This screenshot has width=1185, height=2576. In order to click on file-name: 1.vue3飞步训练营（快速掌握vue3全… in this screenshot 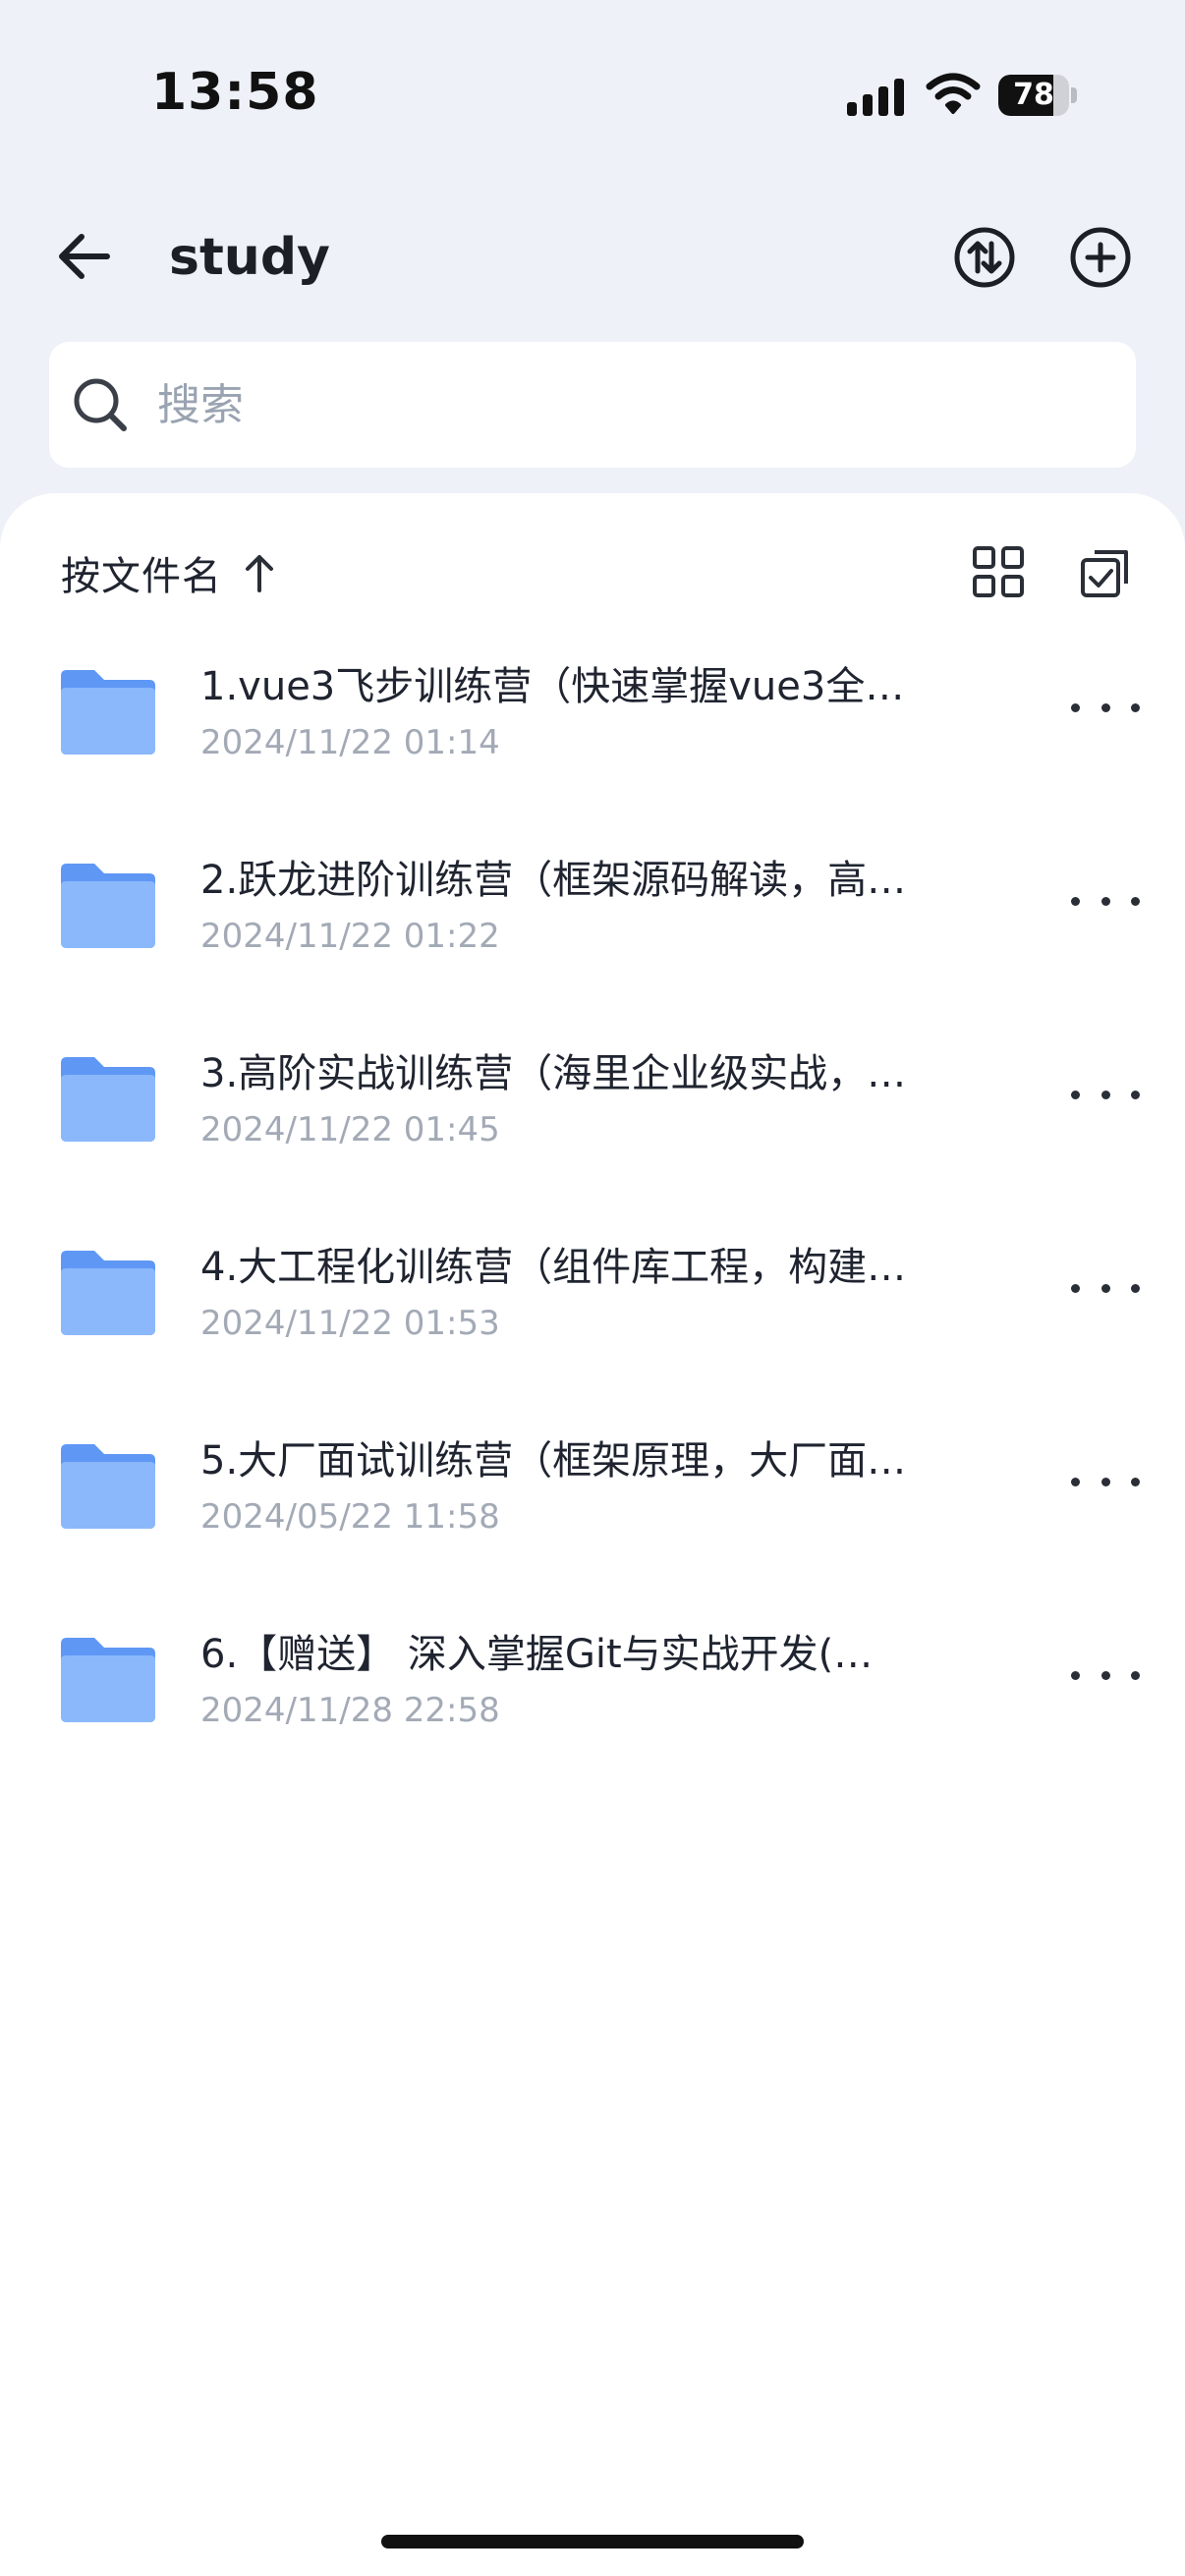, I will do `click(552, 686)`.